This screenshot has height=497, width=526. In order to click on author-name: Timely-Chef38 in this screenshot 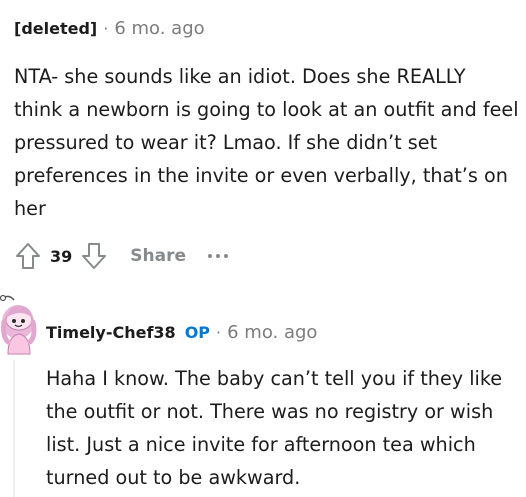, I will do `click(111, 332)`.